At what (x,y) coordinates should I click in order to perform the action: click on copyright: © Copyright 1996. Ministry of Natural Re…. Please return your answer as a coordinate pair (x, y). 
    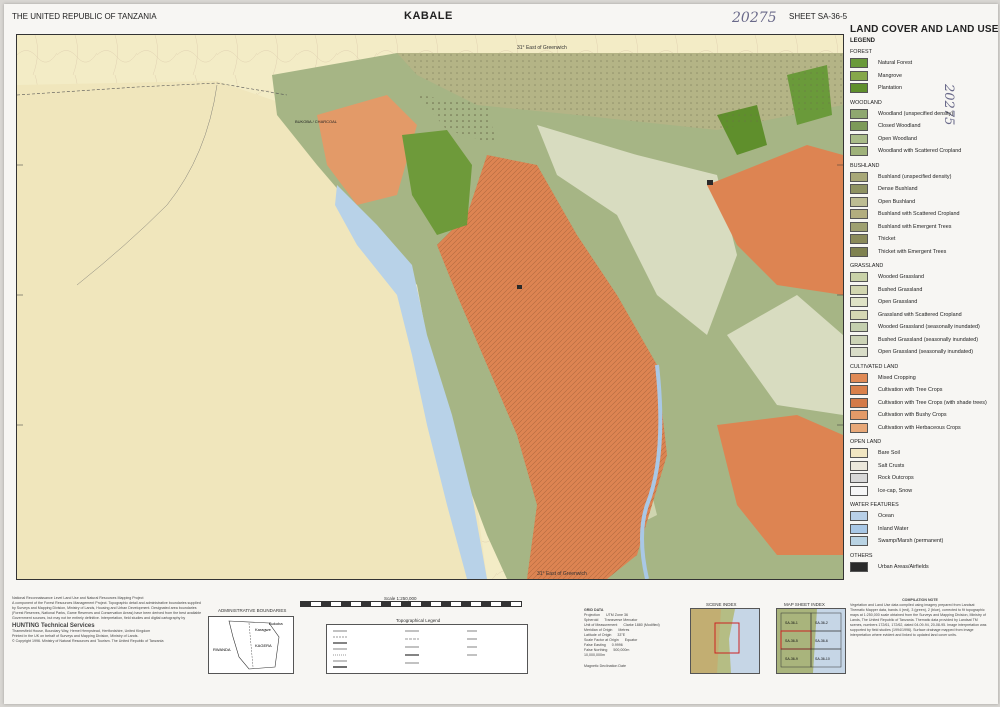
    Looking at the image, I should click on (88, 641).